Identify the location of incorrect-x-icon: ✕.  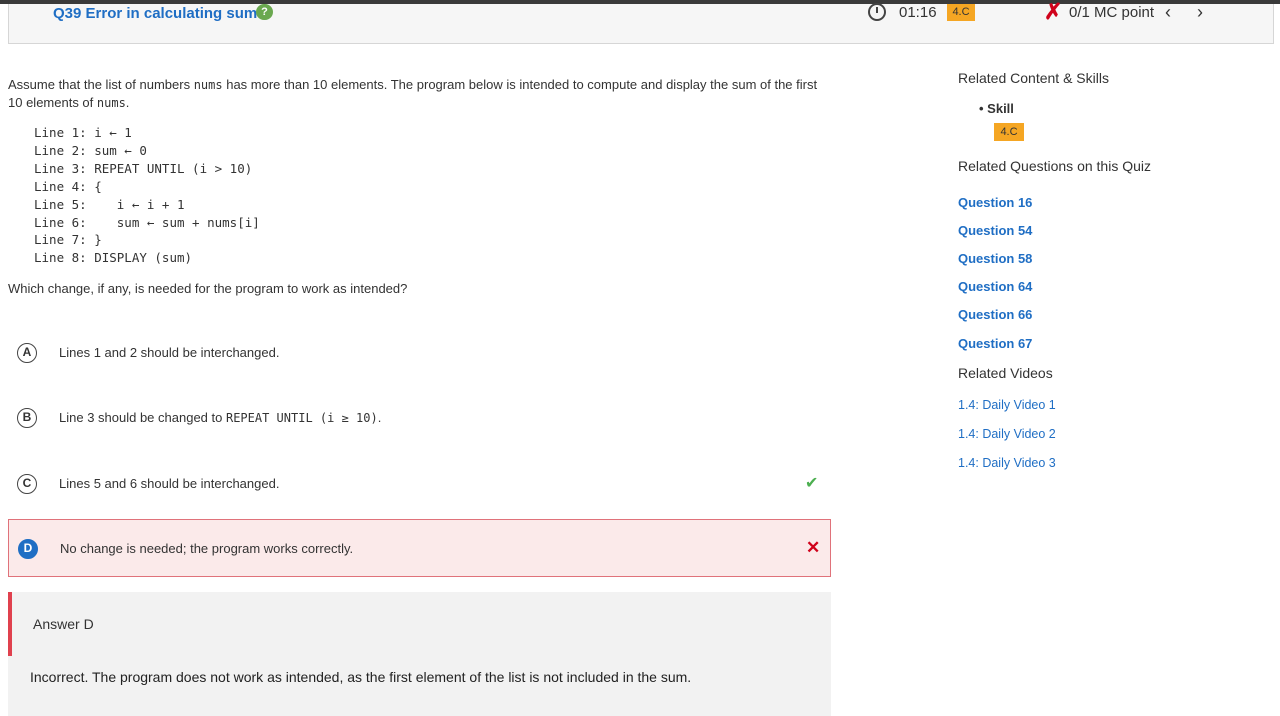
(813, 547).